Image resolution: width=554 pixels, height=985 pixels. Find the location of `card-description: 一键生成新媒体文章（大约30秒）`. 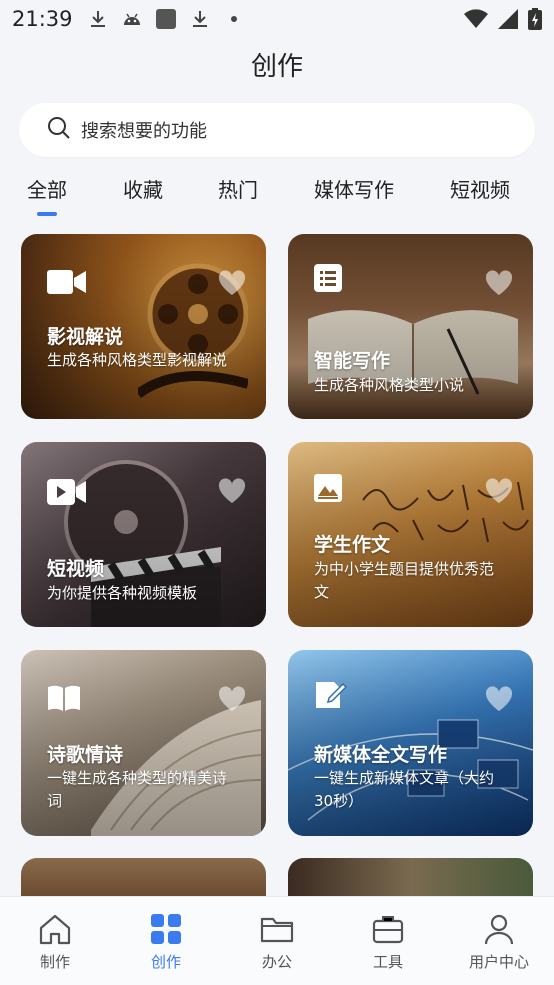

card-description: 一键生成新媒体文章（大约30秒） is located at coordinates (404, 789).